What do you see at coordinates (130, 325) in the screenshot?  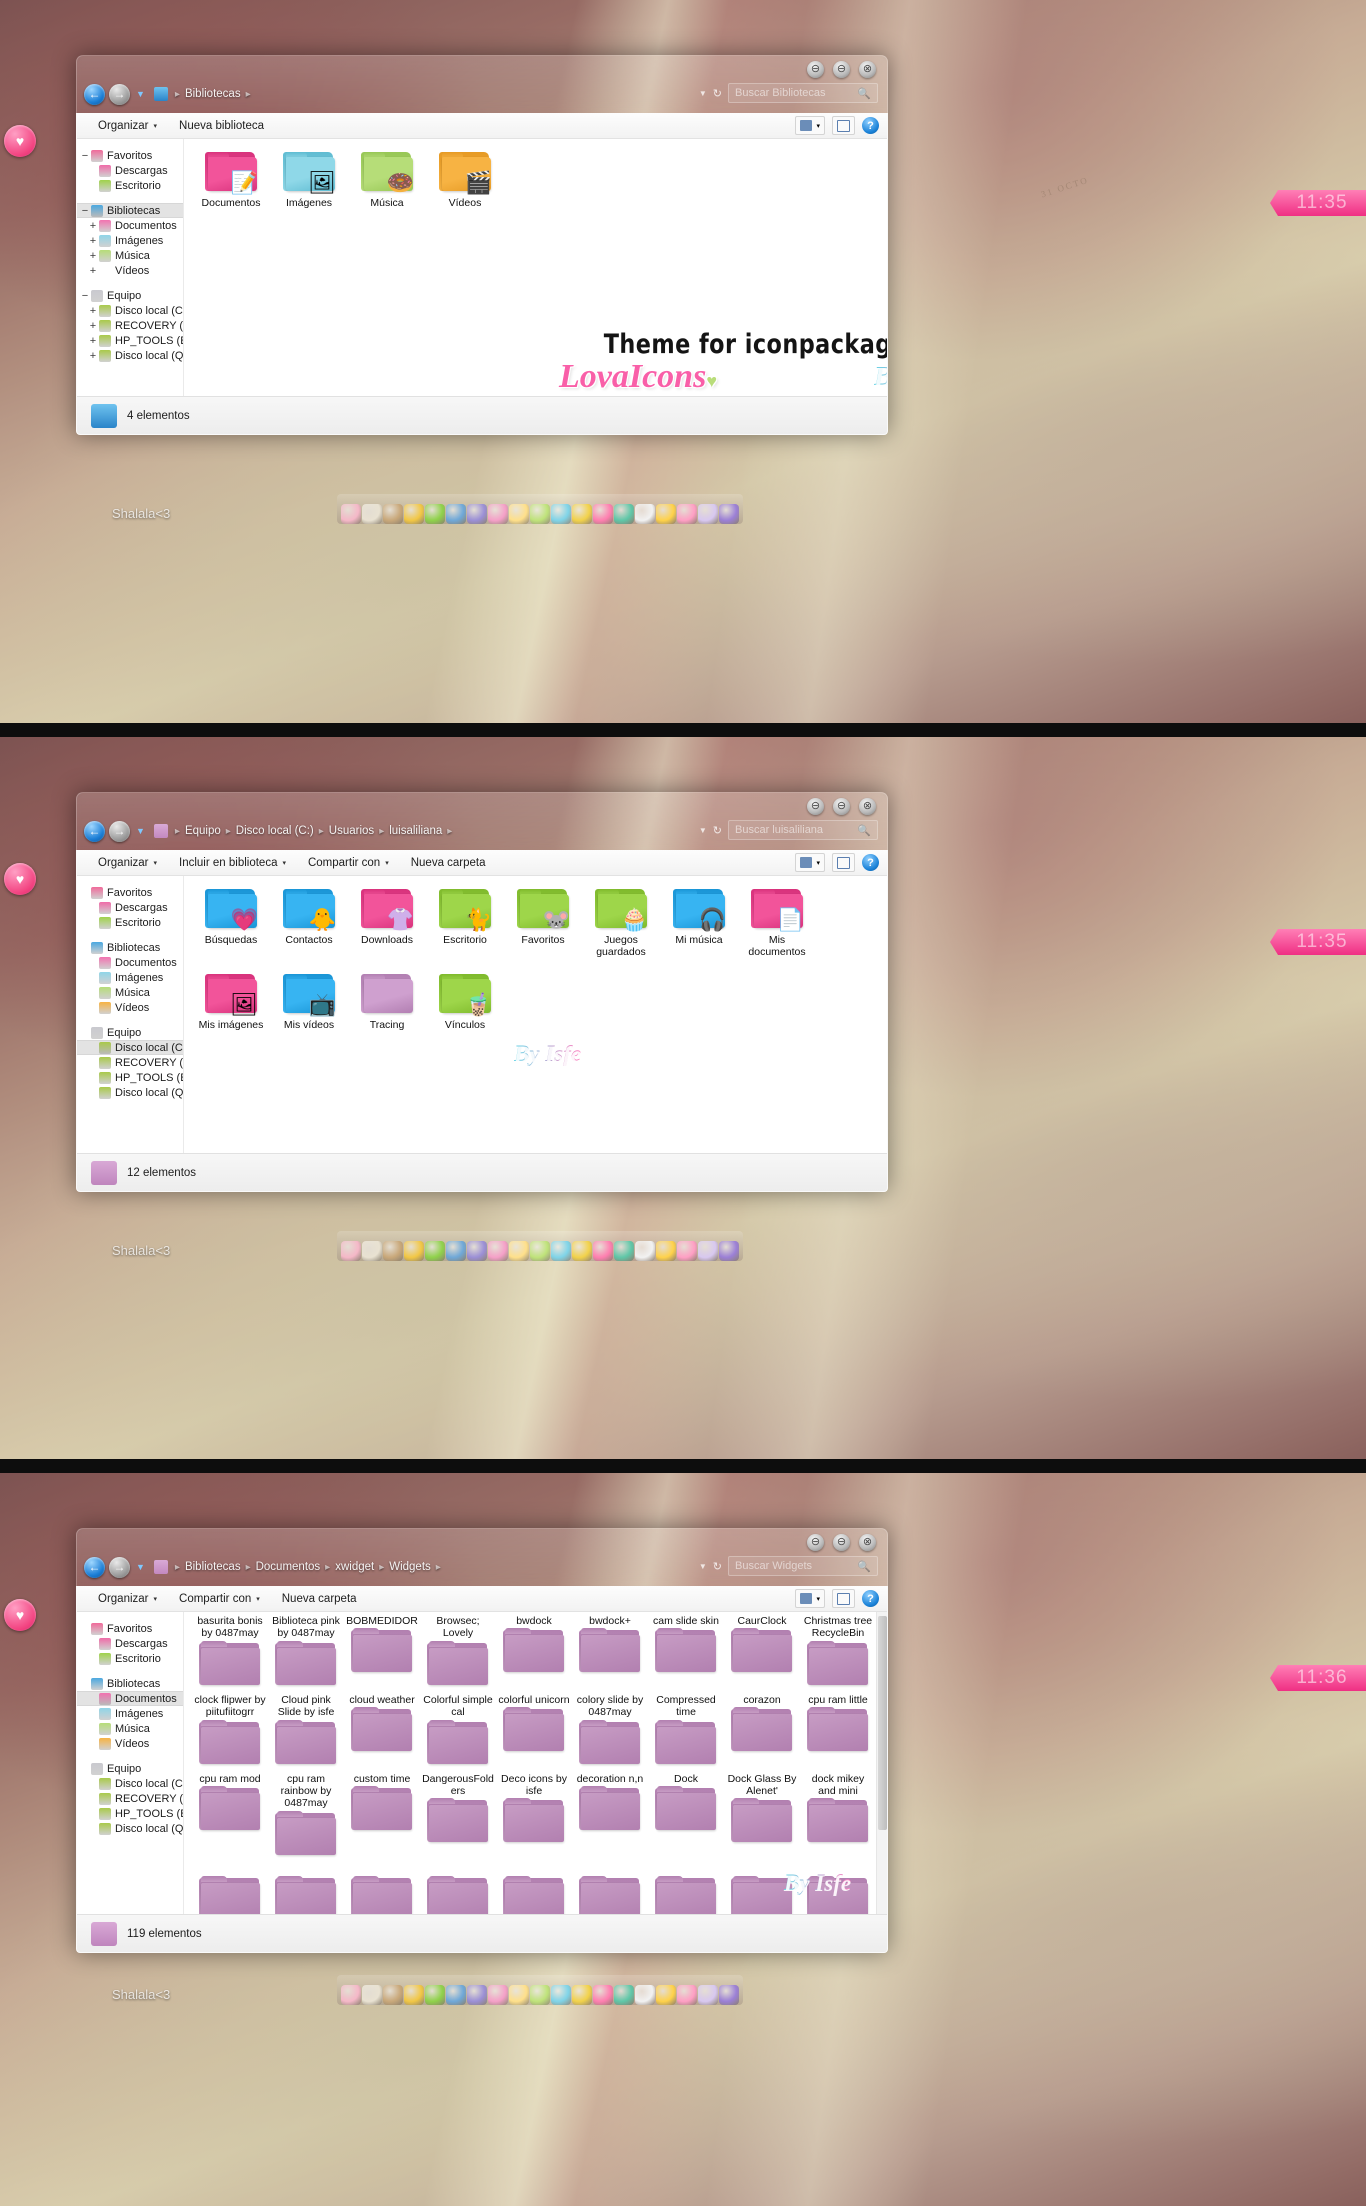 I see `sidebar-item-recovery-d-: + RECOVERY (D:` at bounding box center [130, 325].